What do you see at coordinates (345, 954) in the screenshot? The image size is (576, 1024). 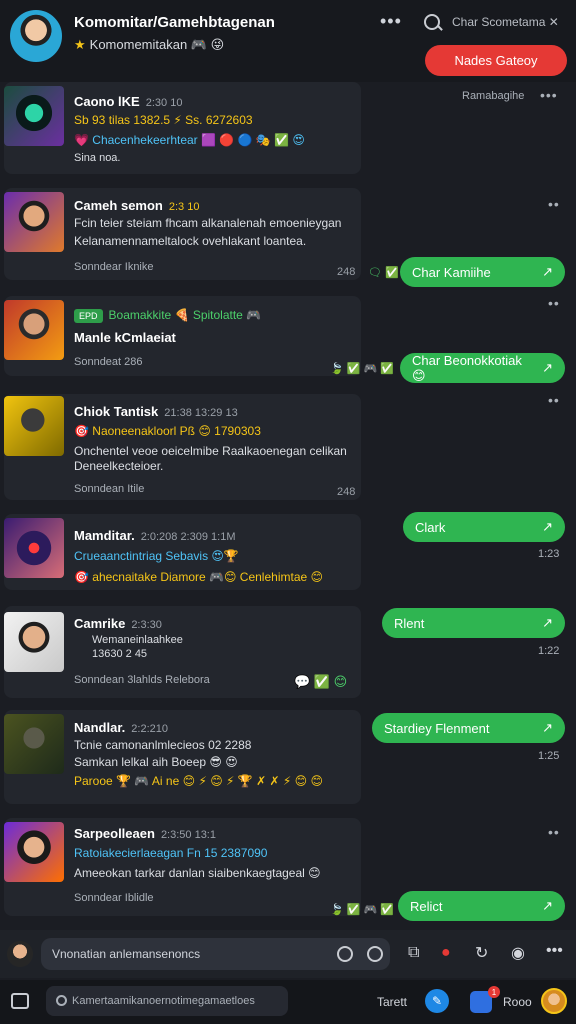 I see `clock-icon` at bounding box center [345, 954].